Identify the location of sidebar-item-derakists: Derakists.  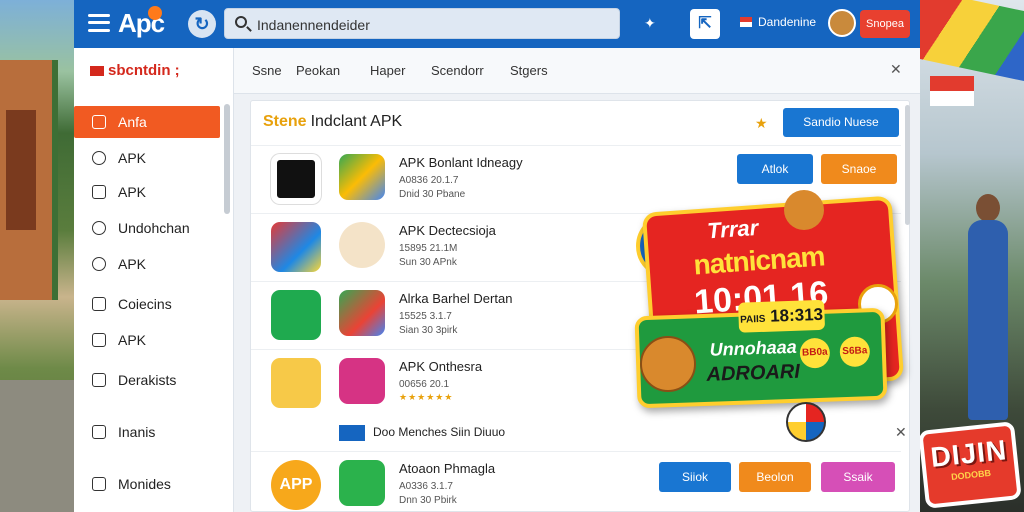
(147, 380).